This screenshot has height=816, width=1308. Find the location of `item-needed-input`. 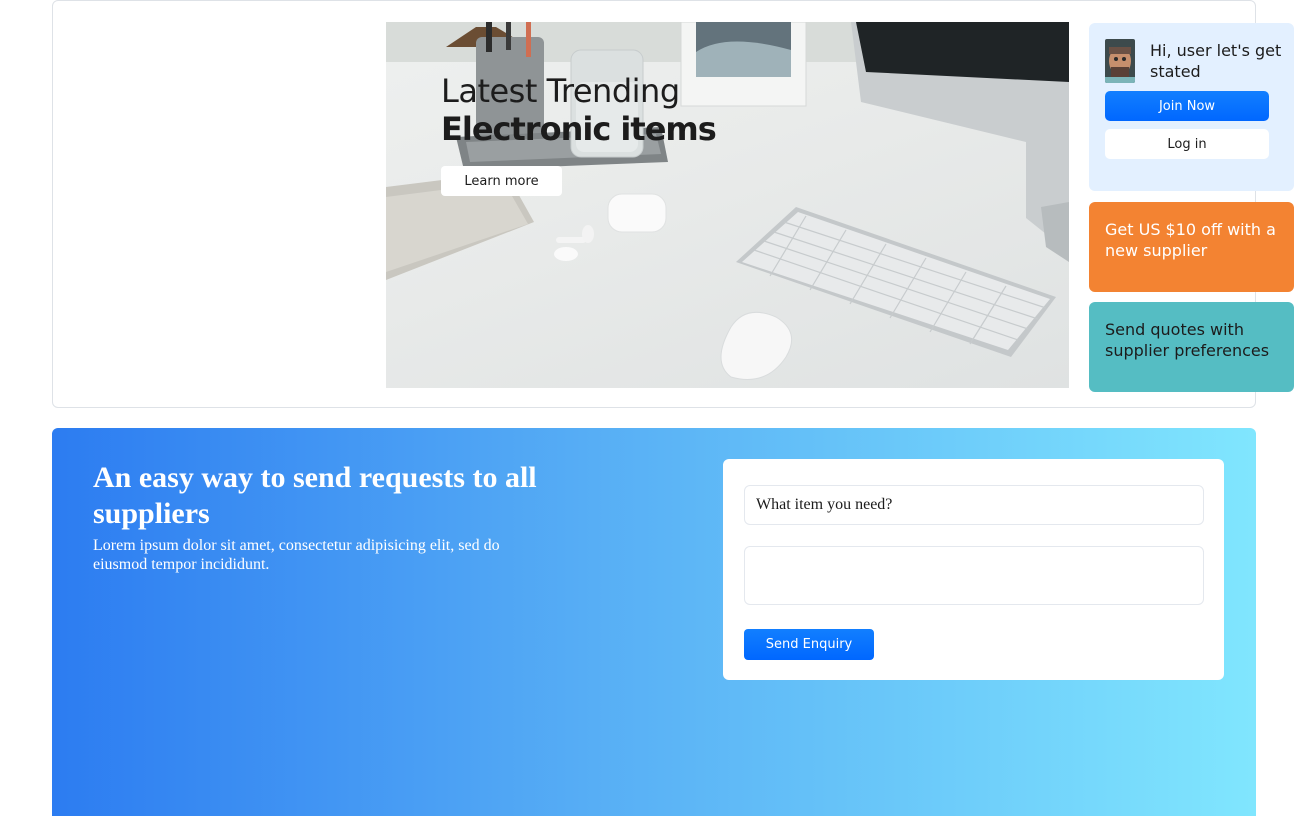

item-needed-input is located at coordinates (974, 505).